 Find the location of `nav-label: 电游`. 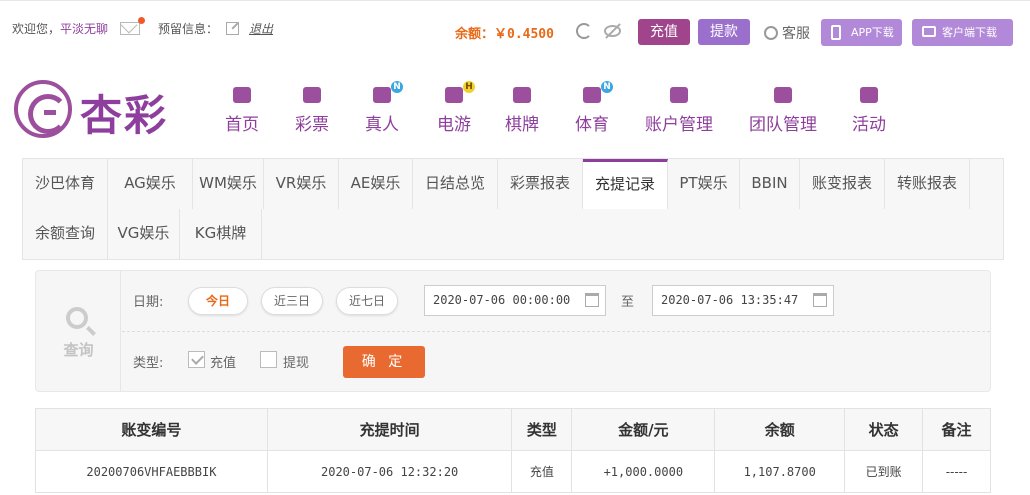

nav-label: 电游 is located at coordinates (454, 125).